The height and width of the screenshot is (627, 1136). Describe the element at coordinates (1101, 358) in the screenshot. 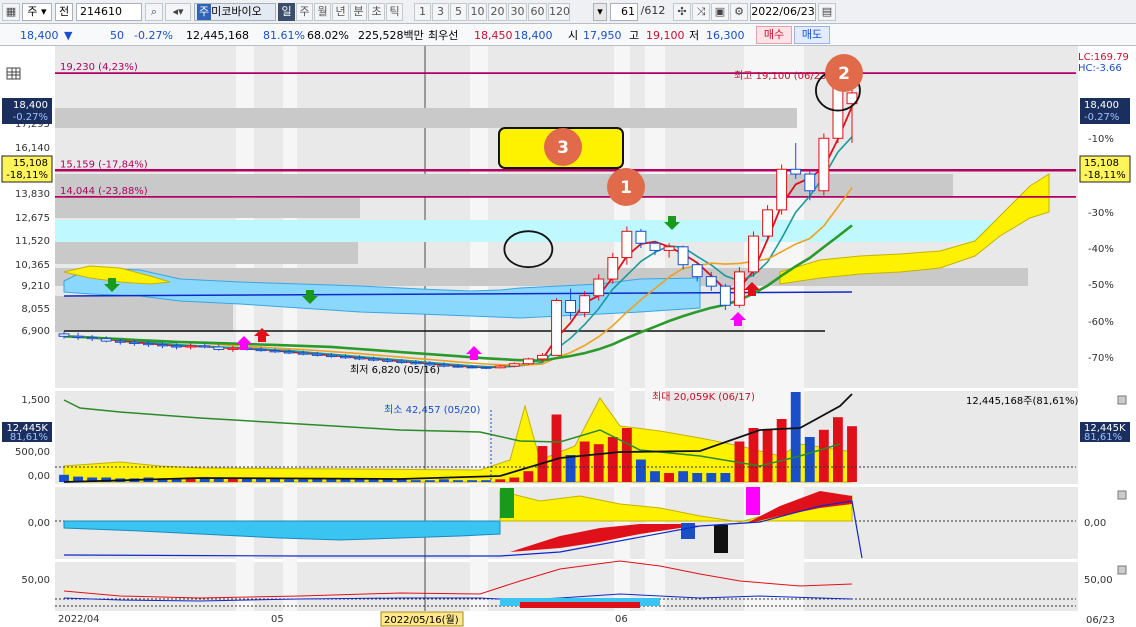

I see `pct-tick: -70%` at that location.